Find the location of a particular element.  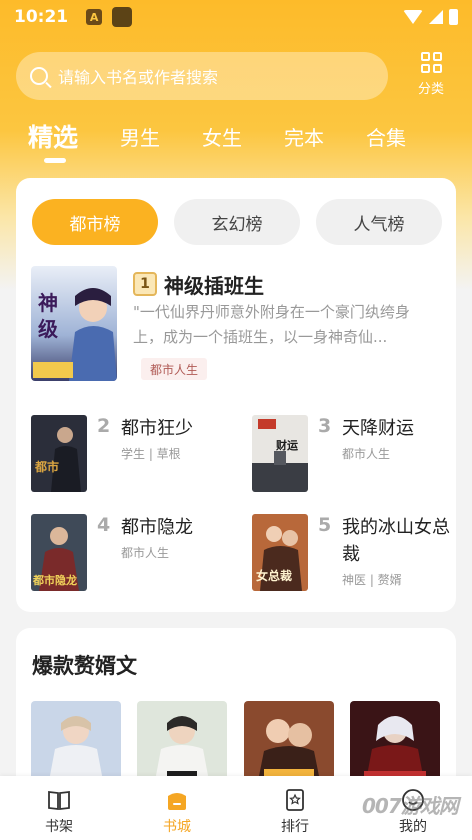

ranking-book-item: 财运 3 天降财运 都市人生 is located at coordinates (354, 455).